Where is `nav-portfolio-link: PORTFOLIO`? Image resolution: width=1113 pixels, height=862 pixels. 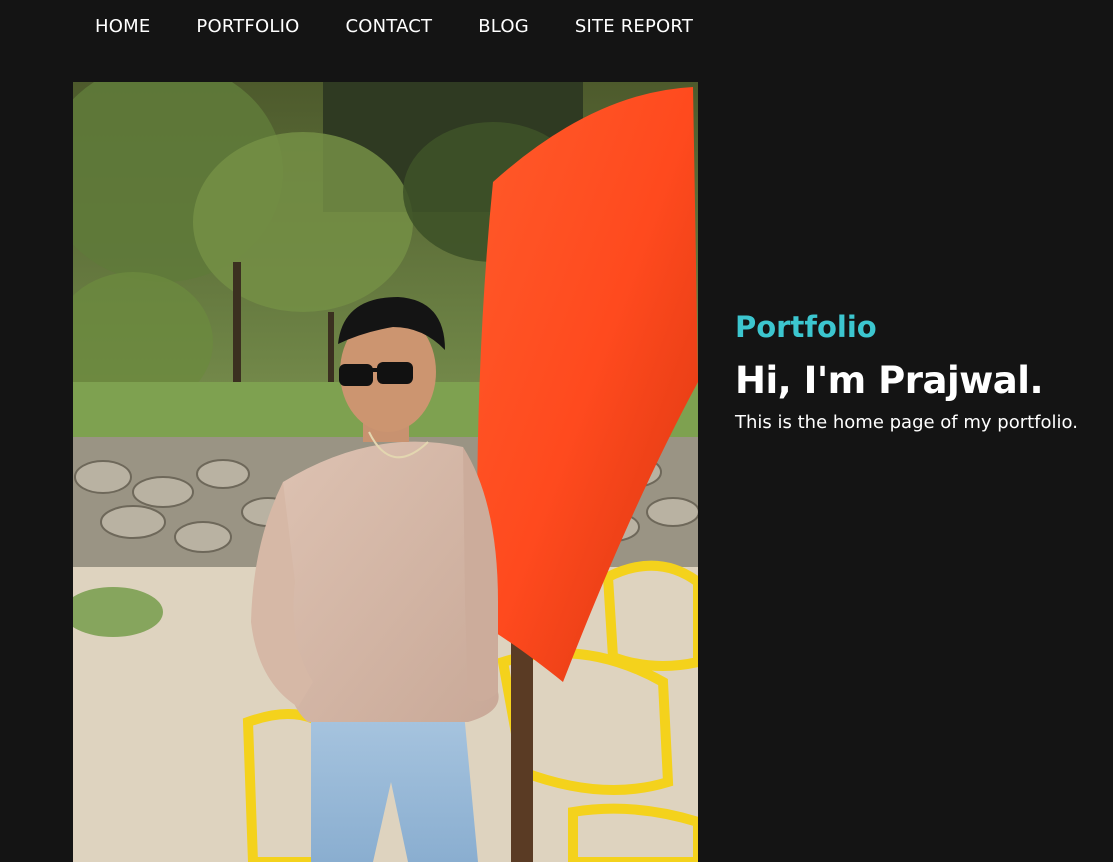
nav-portfolio-link: PORTFOLIO is located at coordinates (247, 27).